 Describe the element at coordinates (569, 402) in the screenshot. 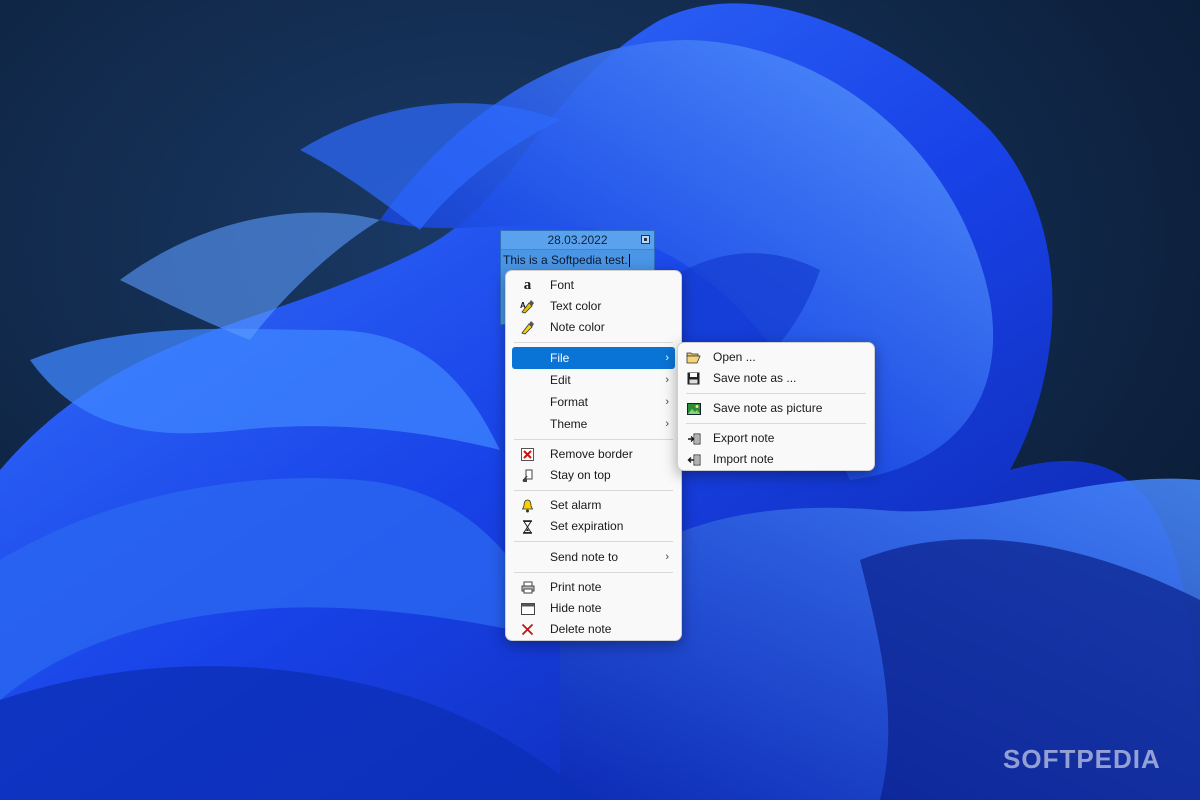

I see `menu-item-label: Format` at that location.